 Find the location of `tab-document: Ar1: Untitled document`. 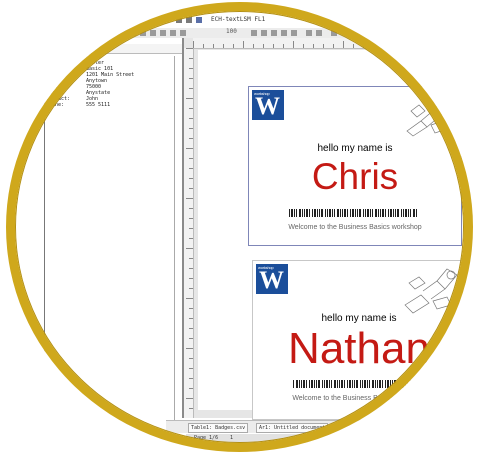

tab-document: Ar1: Untitled document is located at coordinates (292, 428).